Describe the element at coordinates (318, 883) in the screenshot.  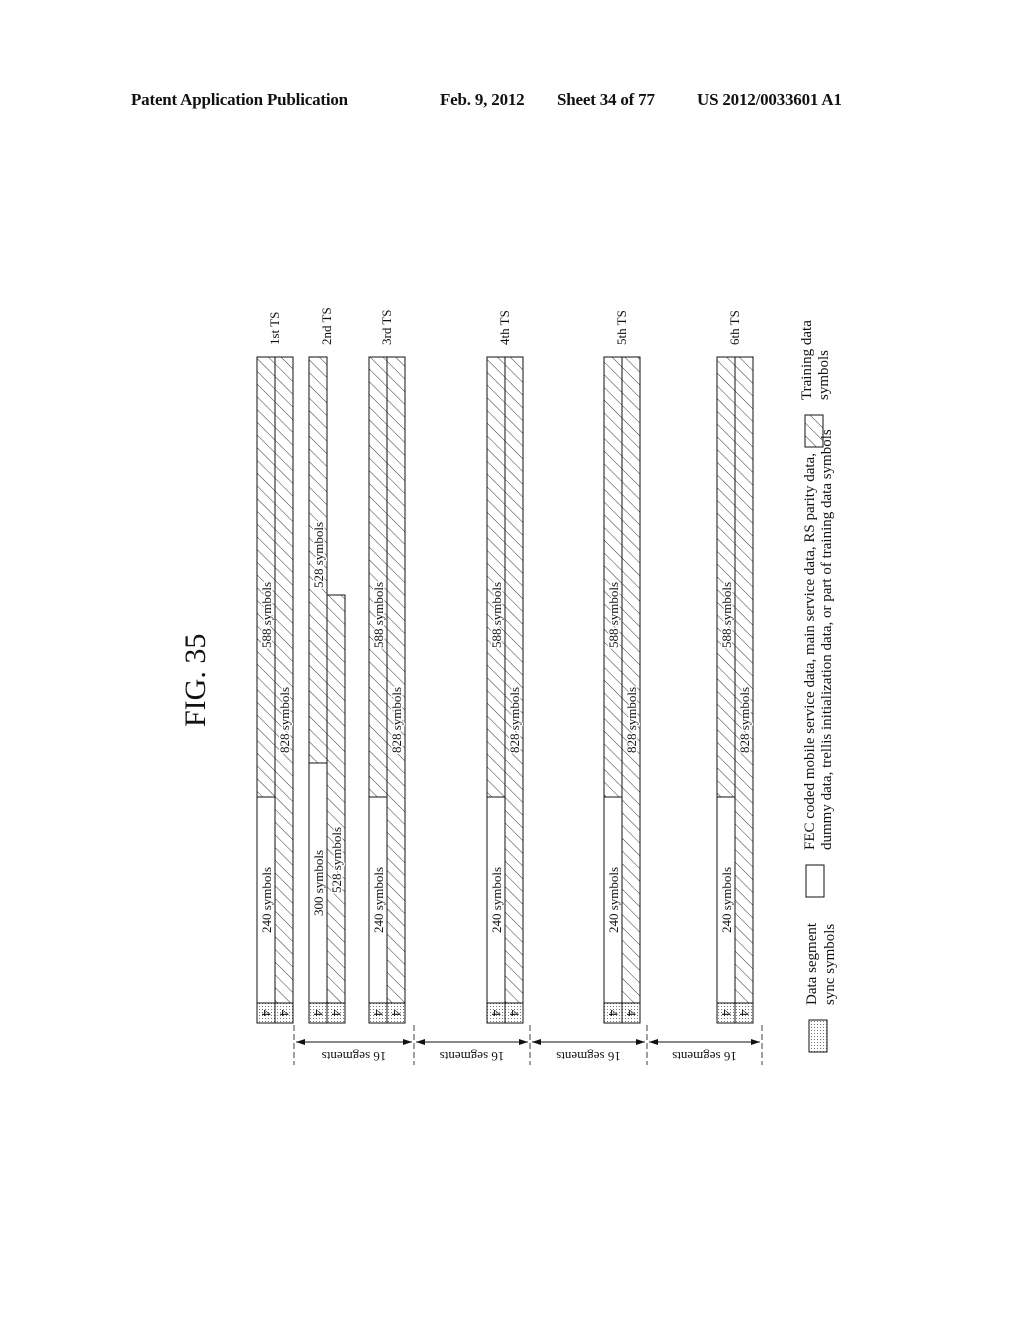
I see `data-symbols-label: 300 symbols` at that location.